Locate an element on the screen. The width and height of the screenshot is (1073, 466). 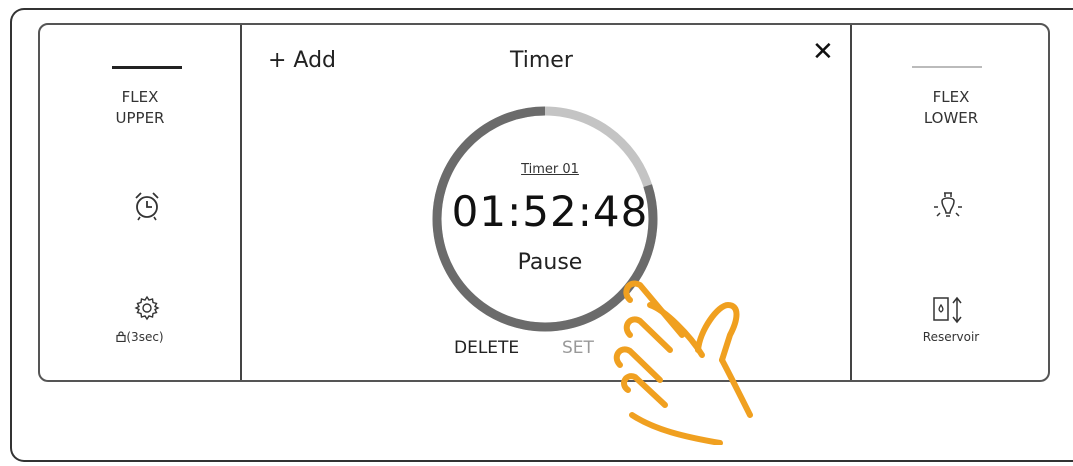
left-divider is located at coordinates (241, 202).